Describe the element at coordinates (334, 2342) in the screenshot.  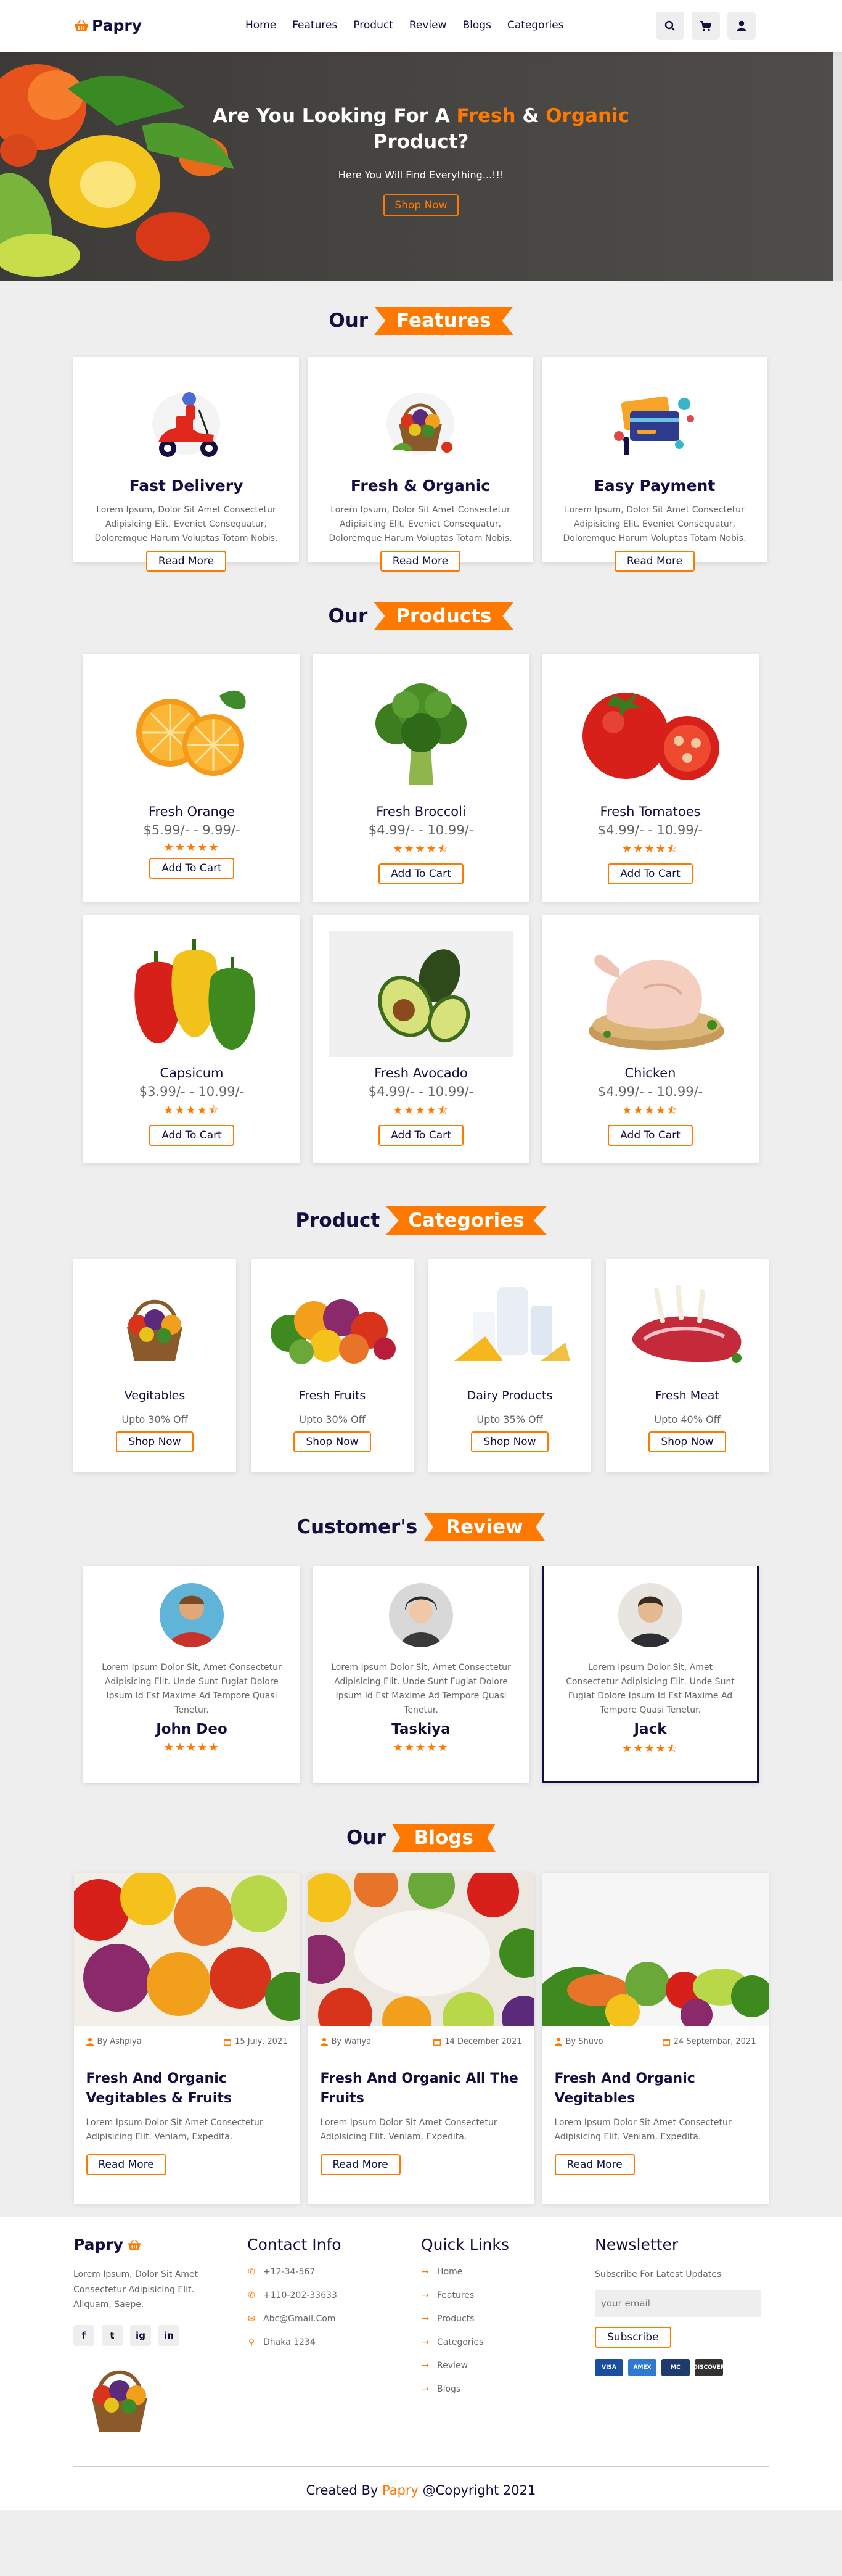
I see `contact-address: ⚲ Dhaka 1234` at that location.